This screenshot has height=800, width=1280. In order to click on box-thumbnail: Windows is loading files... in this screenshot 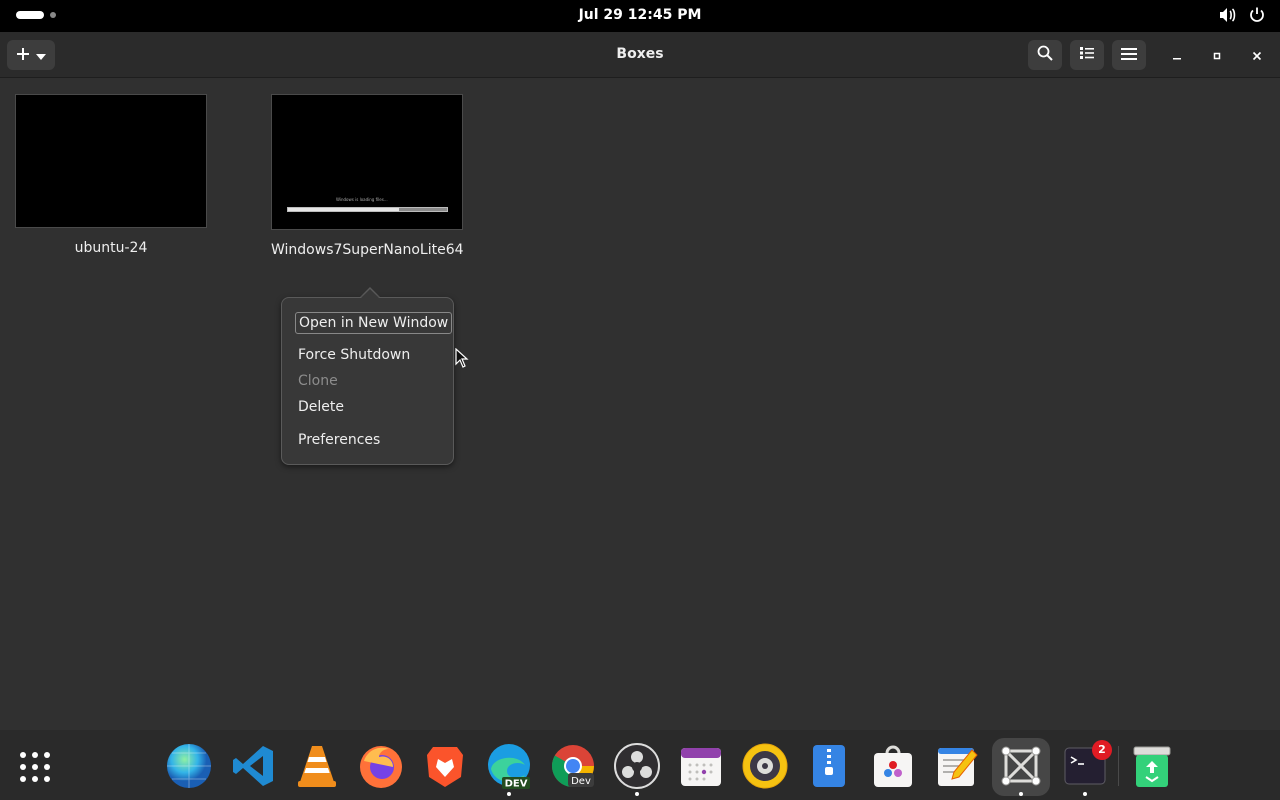, I will do `click(367, 162)`.